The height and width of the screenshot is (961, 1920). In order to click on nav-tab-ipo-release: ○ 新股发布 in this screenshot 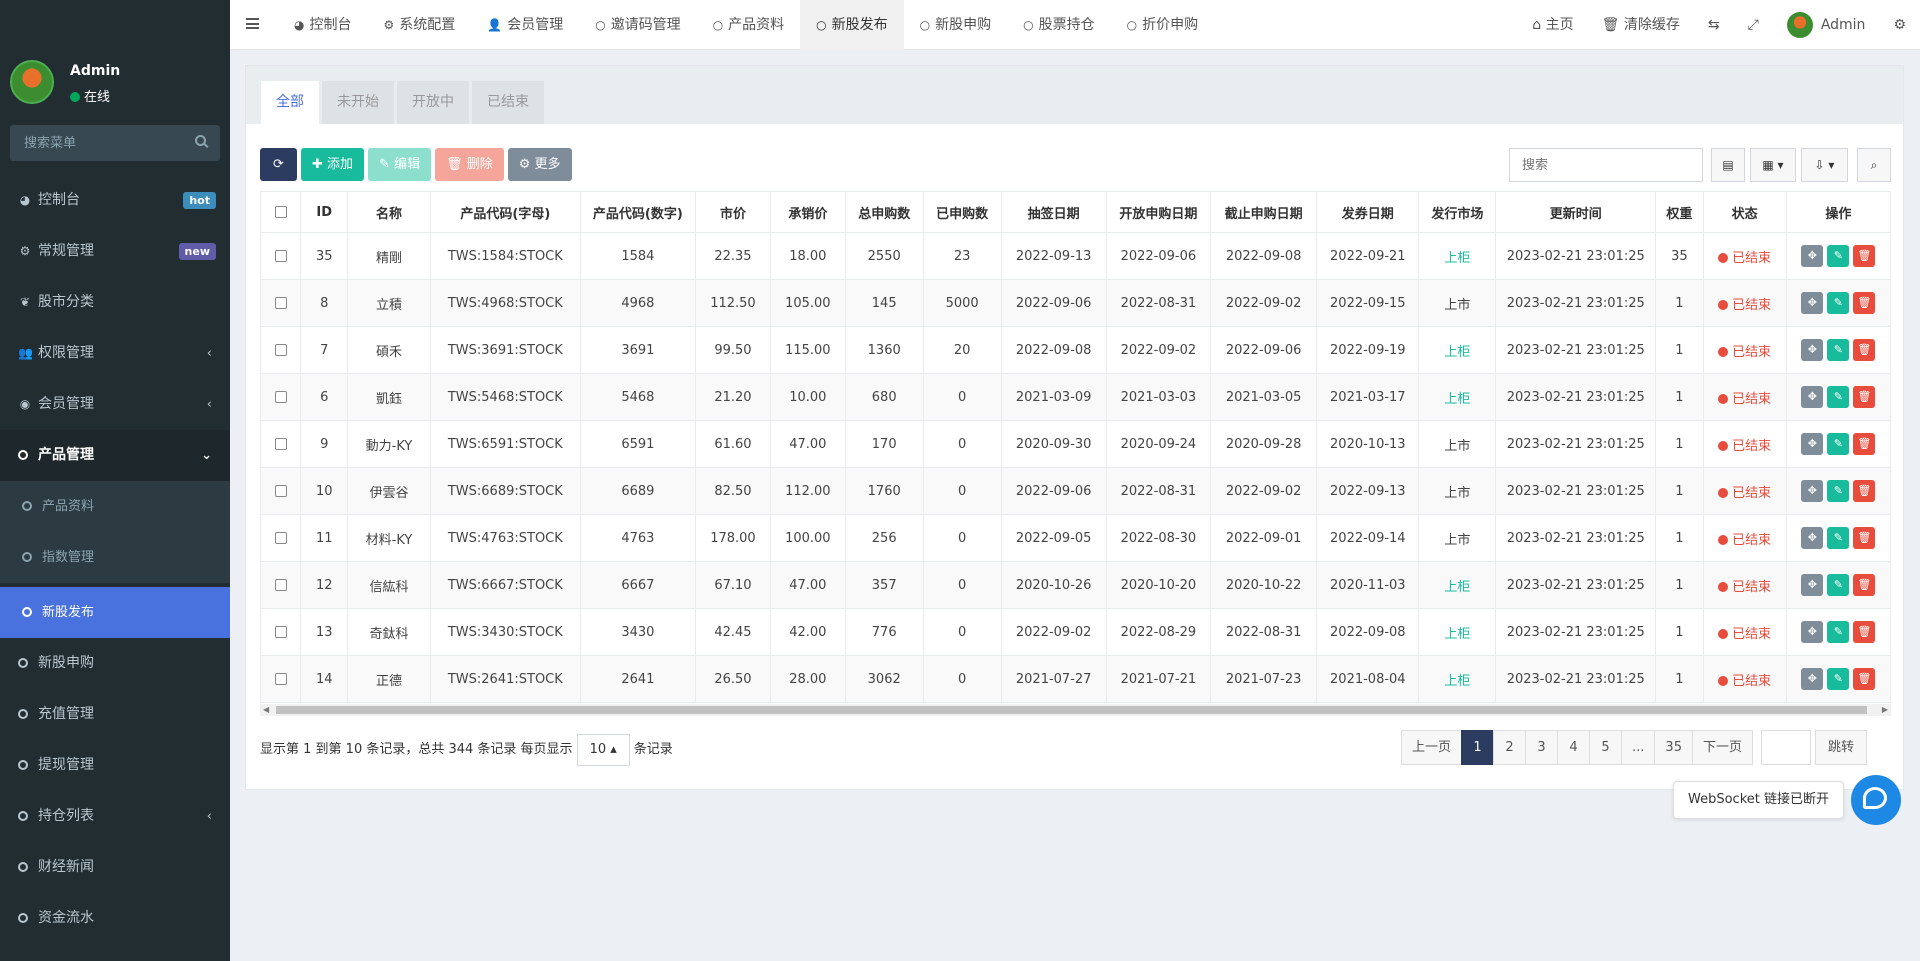, I will do `click(852, 25)`.